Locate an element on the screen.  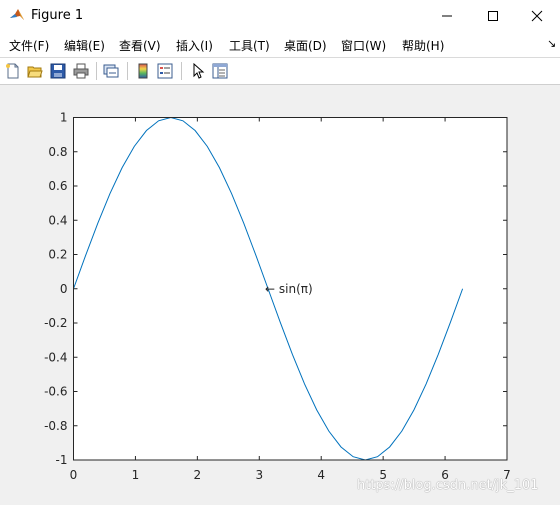
y-tick-label: 0.4 is located at coordinates (57, 220).